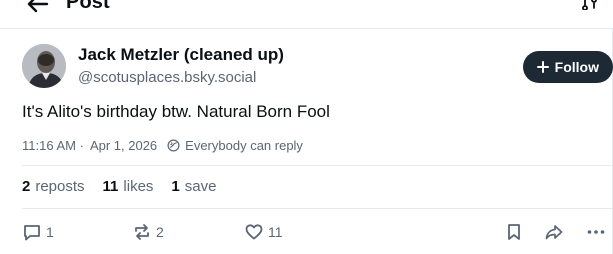 This screenshot has width=613, height=254. What do you see at coordinates (88, 6) in the screenshot?
I see `page-title: Post` at bounding box center [88, 6].